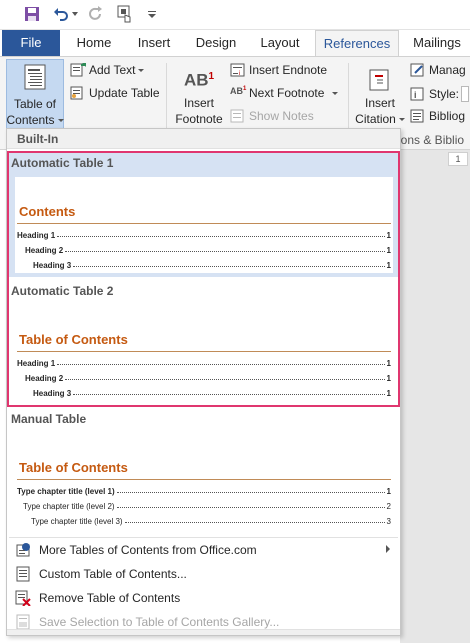 The height and width of the screenshot is (643, 470). Describe the element at coordinates (199, 80) in the screenshot. I see `footnote-icon: AB1` at that location.